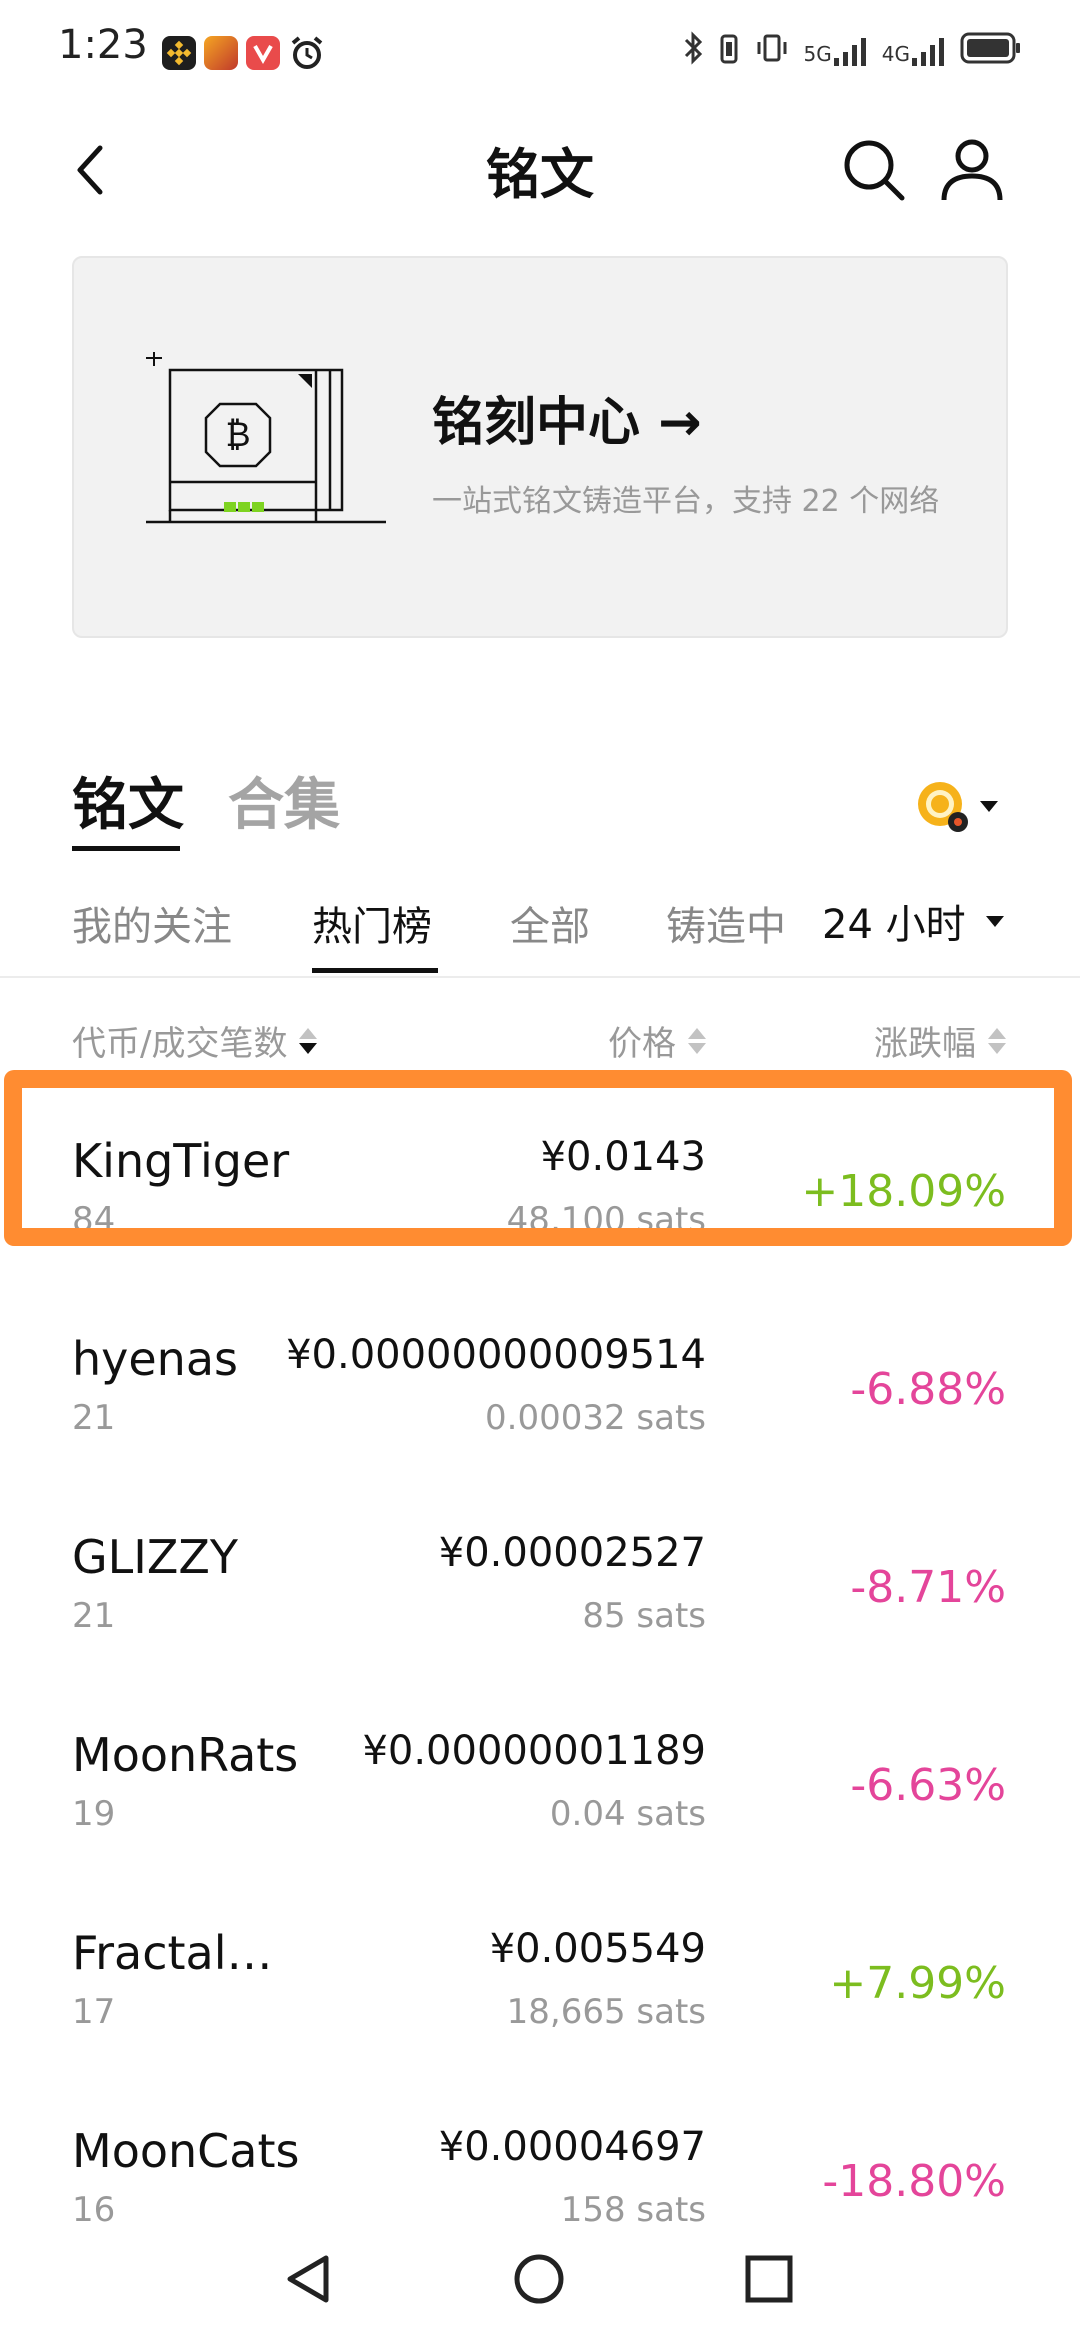 Image resolution: width=1080 pixels, height=2340 pixels. What do you see at coordinates (572, 1553) in the screenshot?
I see `token-price: ¥0.00002527` at bounding box center [572, 1553].